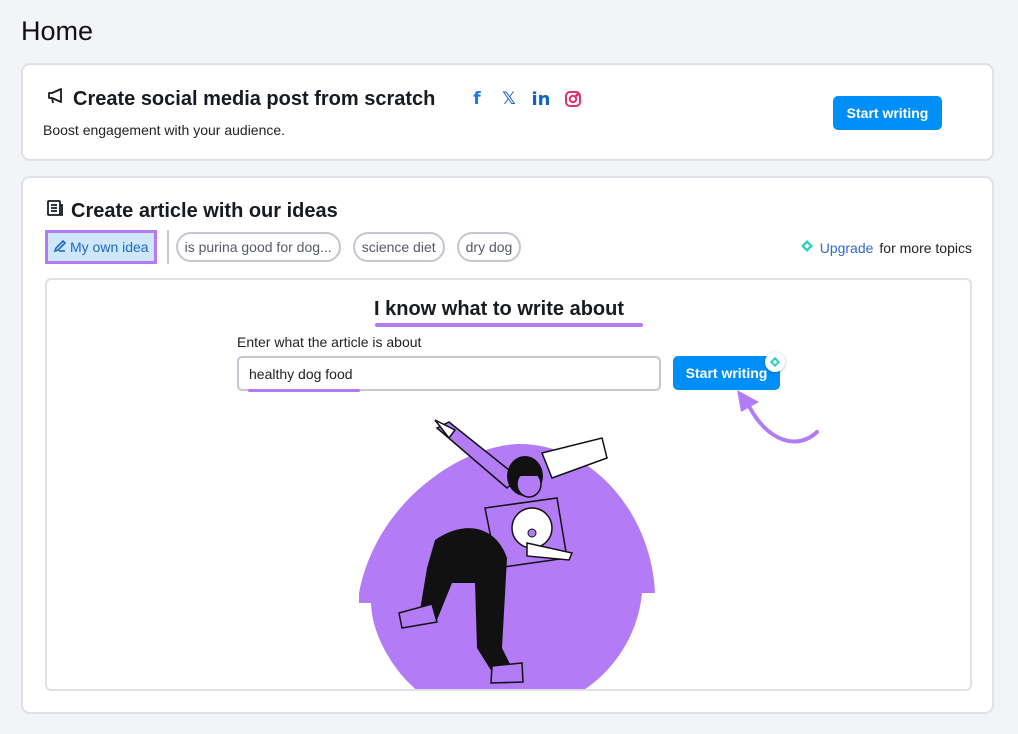 The height and width of the screenshot is (734, 1018). I want to click on article-ideas-title-text: Create article with our ideas, so click(204, 210).